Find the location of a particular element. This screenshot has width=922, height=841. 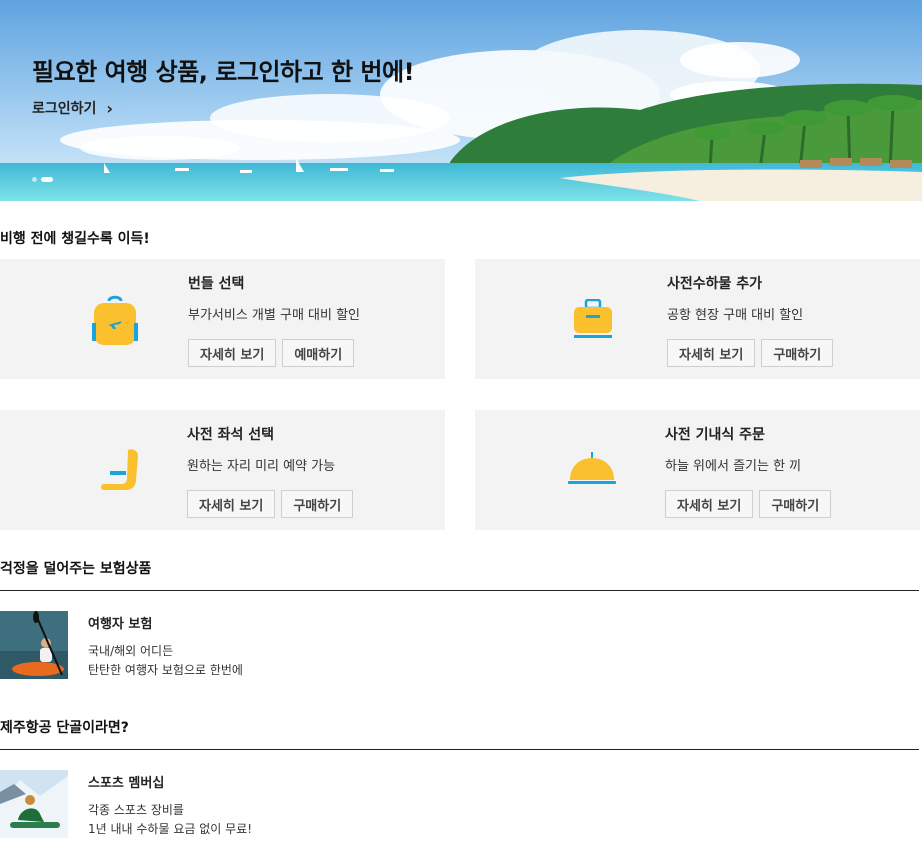

card-desc: 원하는 자리 미리 예약 가능 is located at coordinates (261, 466).